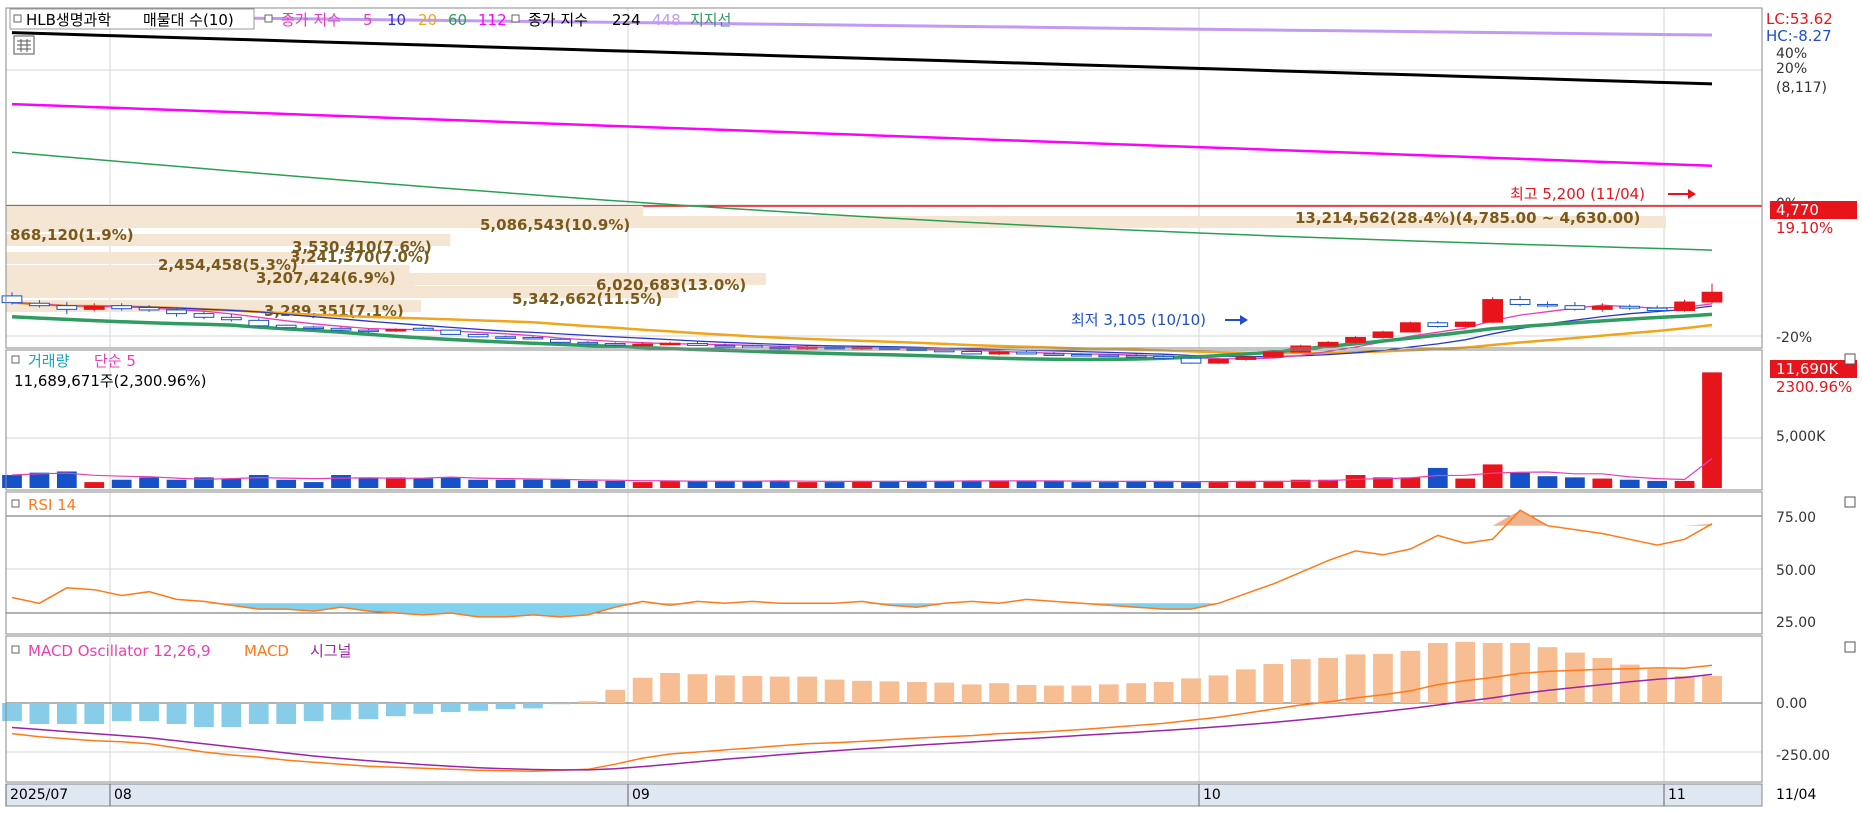 Image resolution: width=1862 pixels, height=814 pixels. Describe the element at coordinates (326, 278) in the screenshot. I see `profile-label: 3,207,424(6.9%)` at that location.